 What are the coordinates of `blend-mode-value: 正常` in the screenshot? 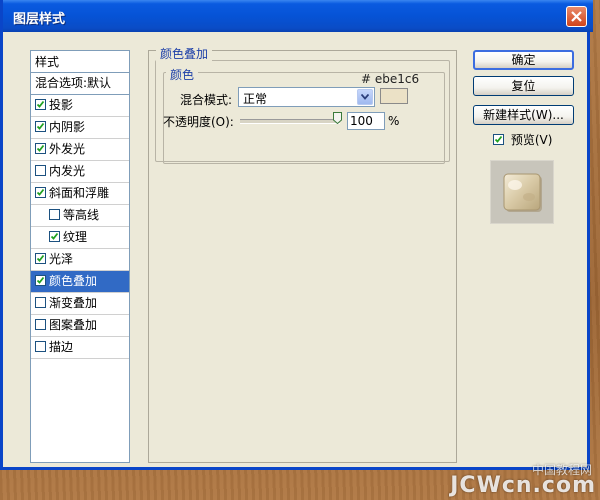 It's located at (255, 99).